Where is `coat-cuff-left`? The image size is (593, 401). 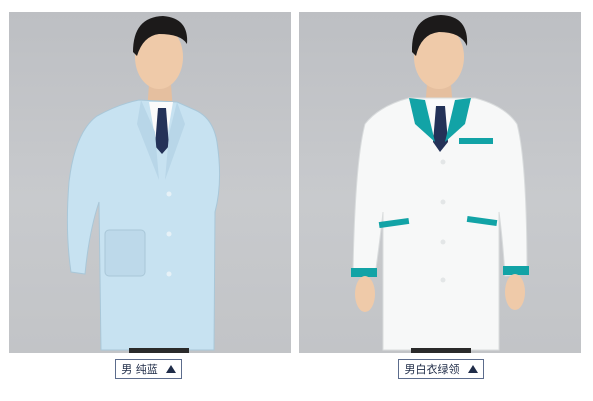
coat-cuff-left is located at coordinates (364, 272).